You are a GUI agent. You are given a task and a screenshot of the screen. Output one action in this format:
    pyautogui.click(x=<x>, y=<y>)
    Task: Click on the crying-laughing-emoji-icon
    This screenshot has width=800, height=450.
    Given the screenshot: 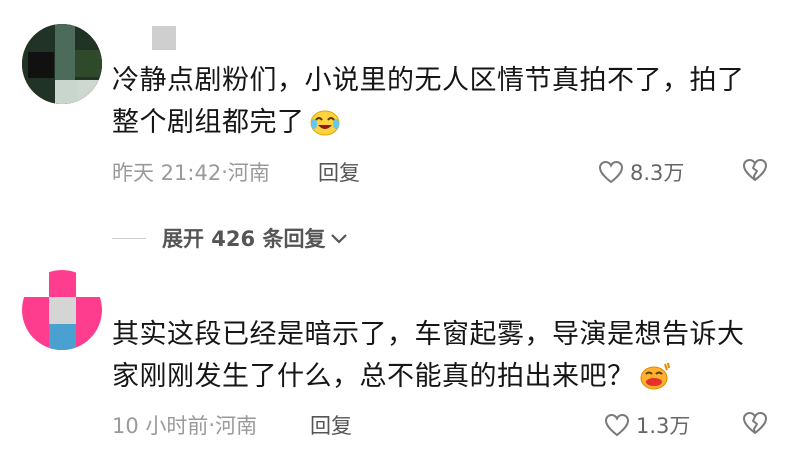 What is the action you would take?
    pyautogui.click(x=325, y=128)
    